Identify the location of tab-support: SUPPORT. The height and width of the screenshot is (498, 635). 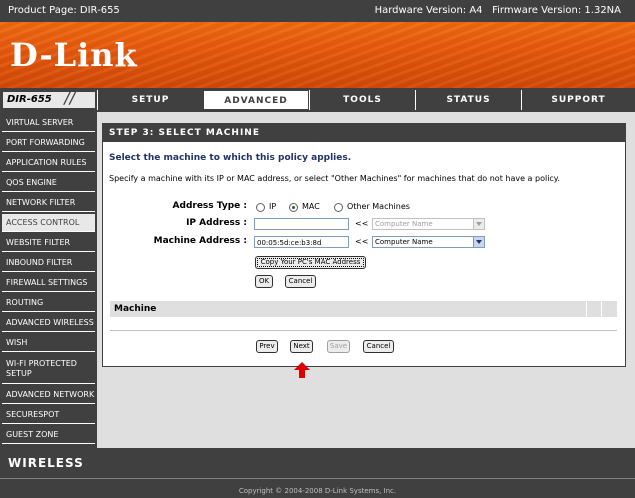
(578, 100).